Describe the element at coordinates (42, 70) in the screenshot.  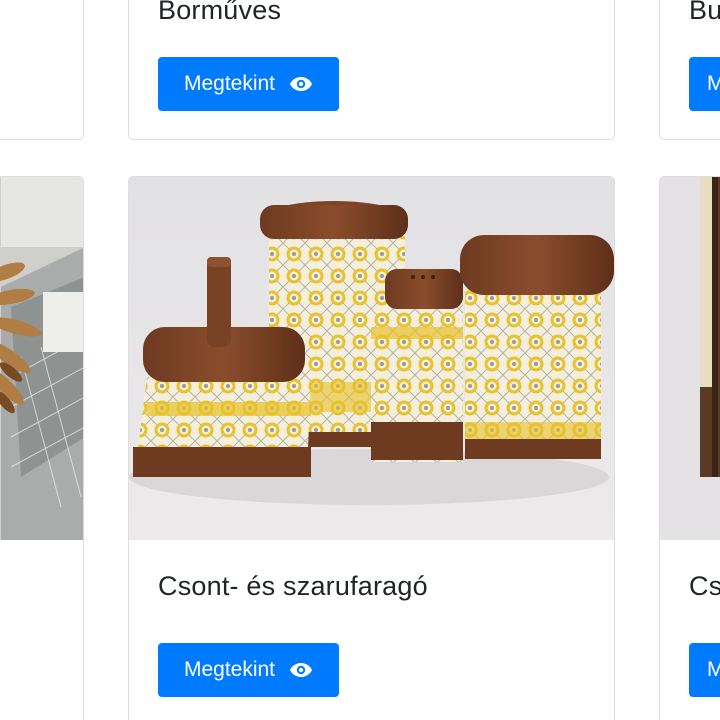
I see `card-top-left` at that location.